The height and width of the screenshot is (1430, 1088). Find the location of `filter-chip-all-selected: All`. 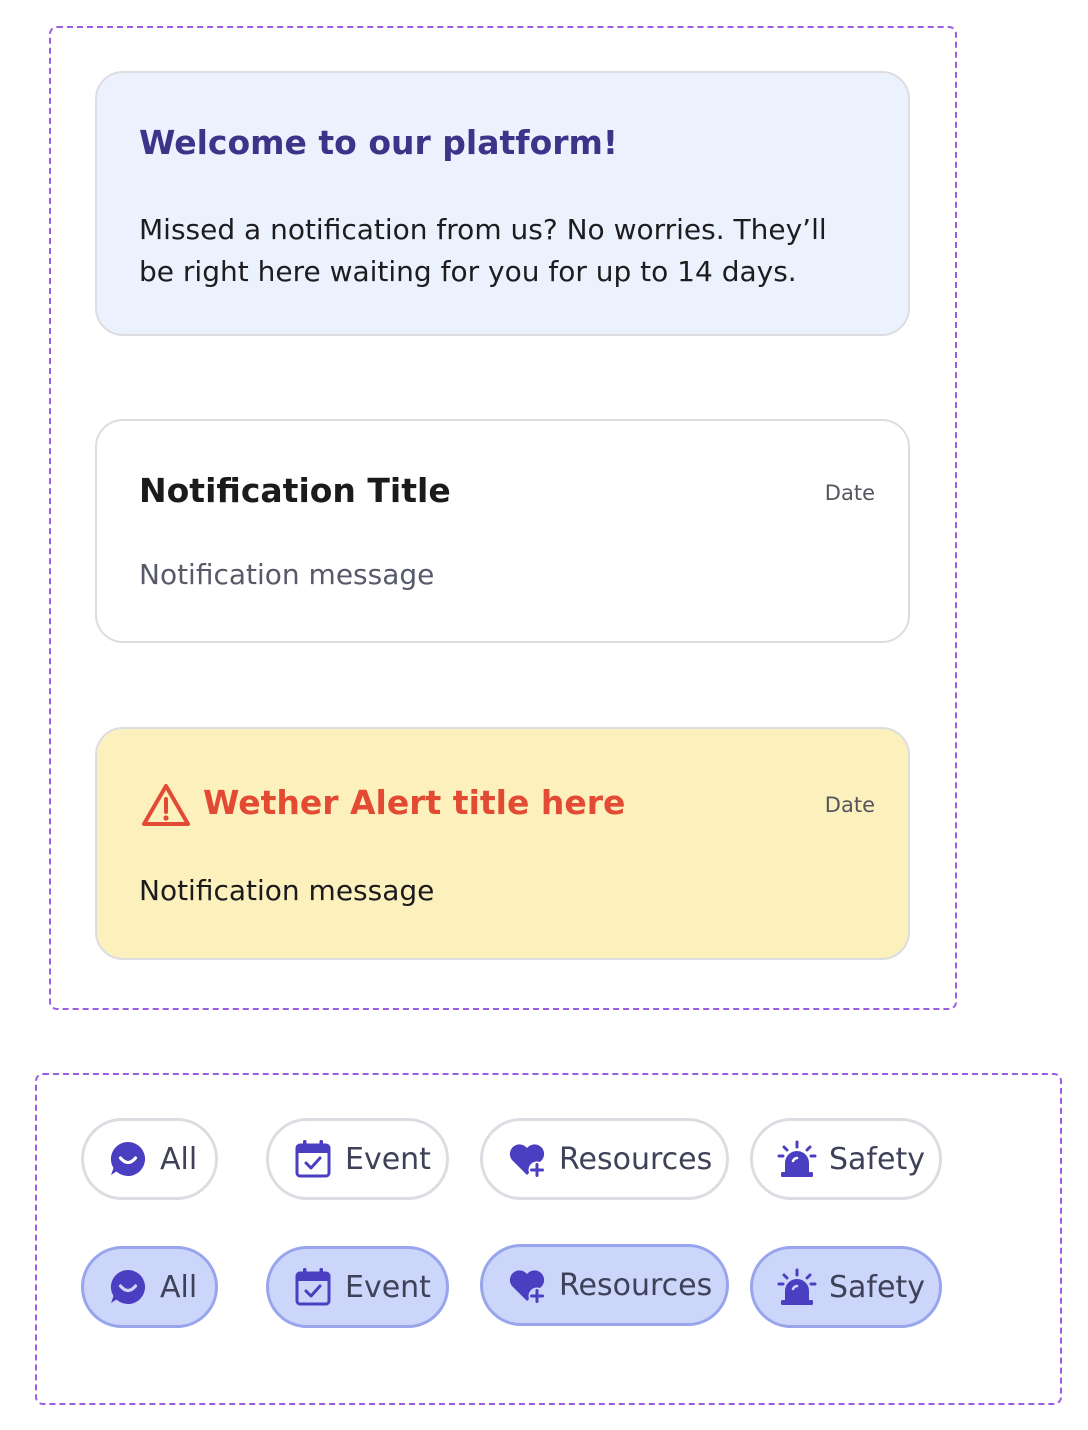

filter-chip-all-selected: All is located at coordinates (149, 1287).